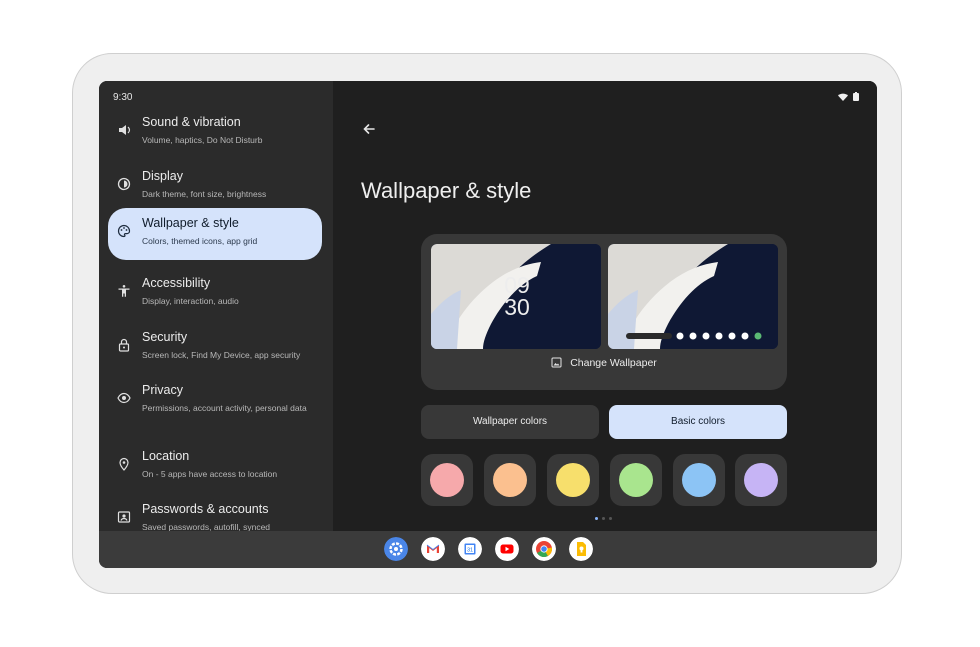  What do you see at coordinates (517, 285) in the screenshot?
I see `clock-hour: 09` at bounding box center [517, 285].